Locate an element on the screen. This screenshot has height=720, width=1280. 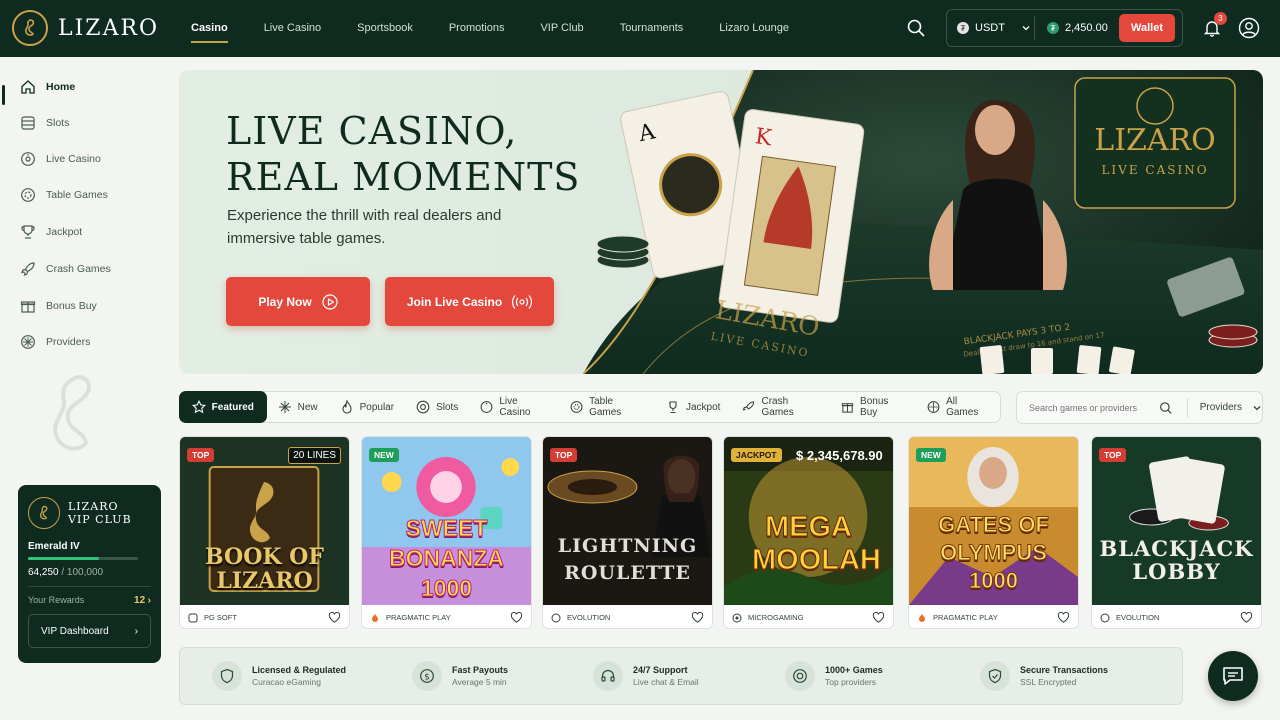
sidebar-item-home: Home is located at coordinates (47, 87).